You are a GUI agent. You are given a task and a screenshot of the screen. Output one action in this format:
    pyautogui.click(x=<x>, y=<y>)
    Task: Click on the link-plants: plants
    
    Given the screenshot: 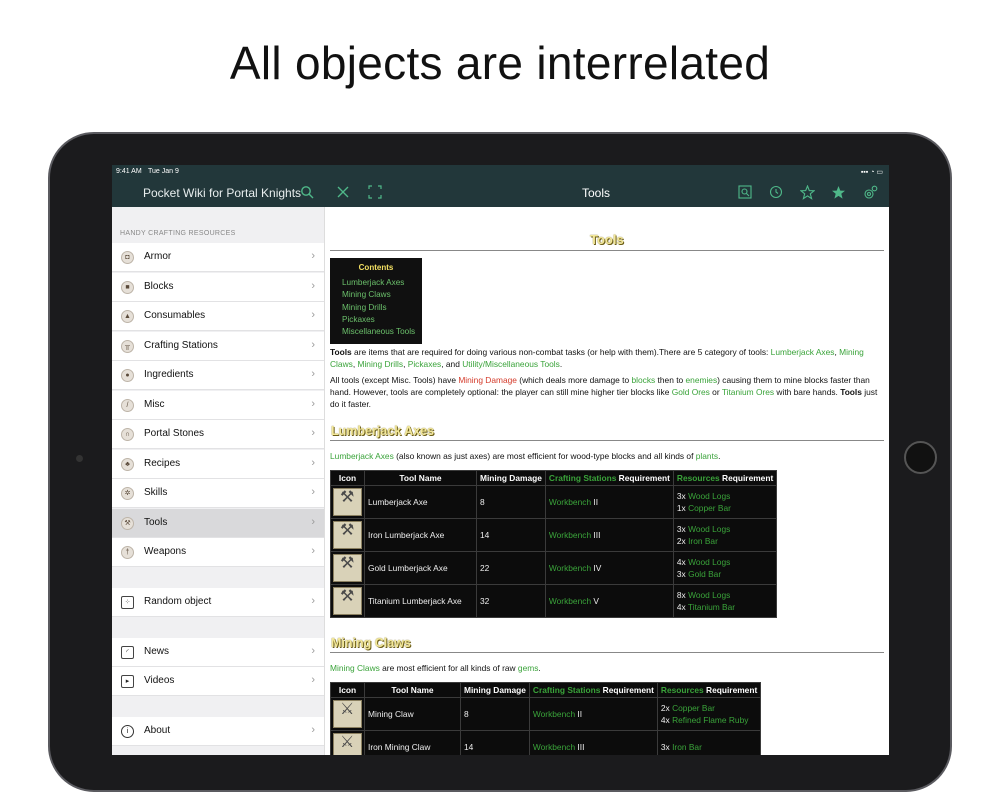 What is the action you would take?
    pyautogui.click(x=707, y=456)
    